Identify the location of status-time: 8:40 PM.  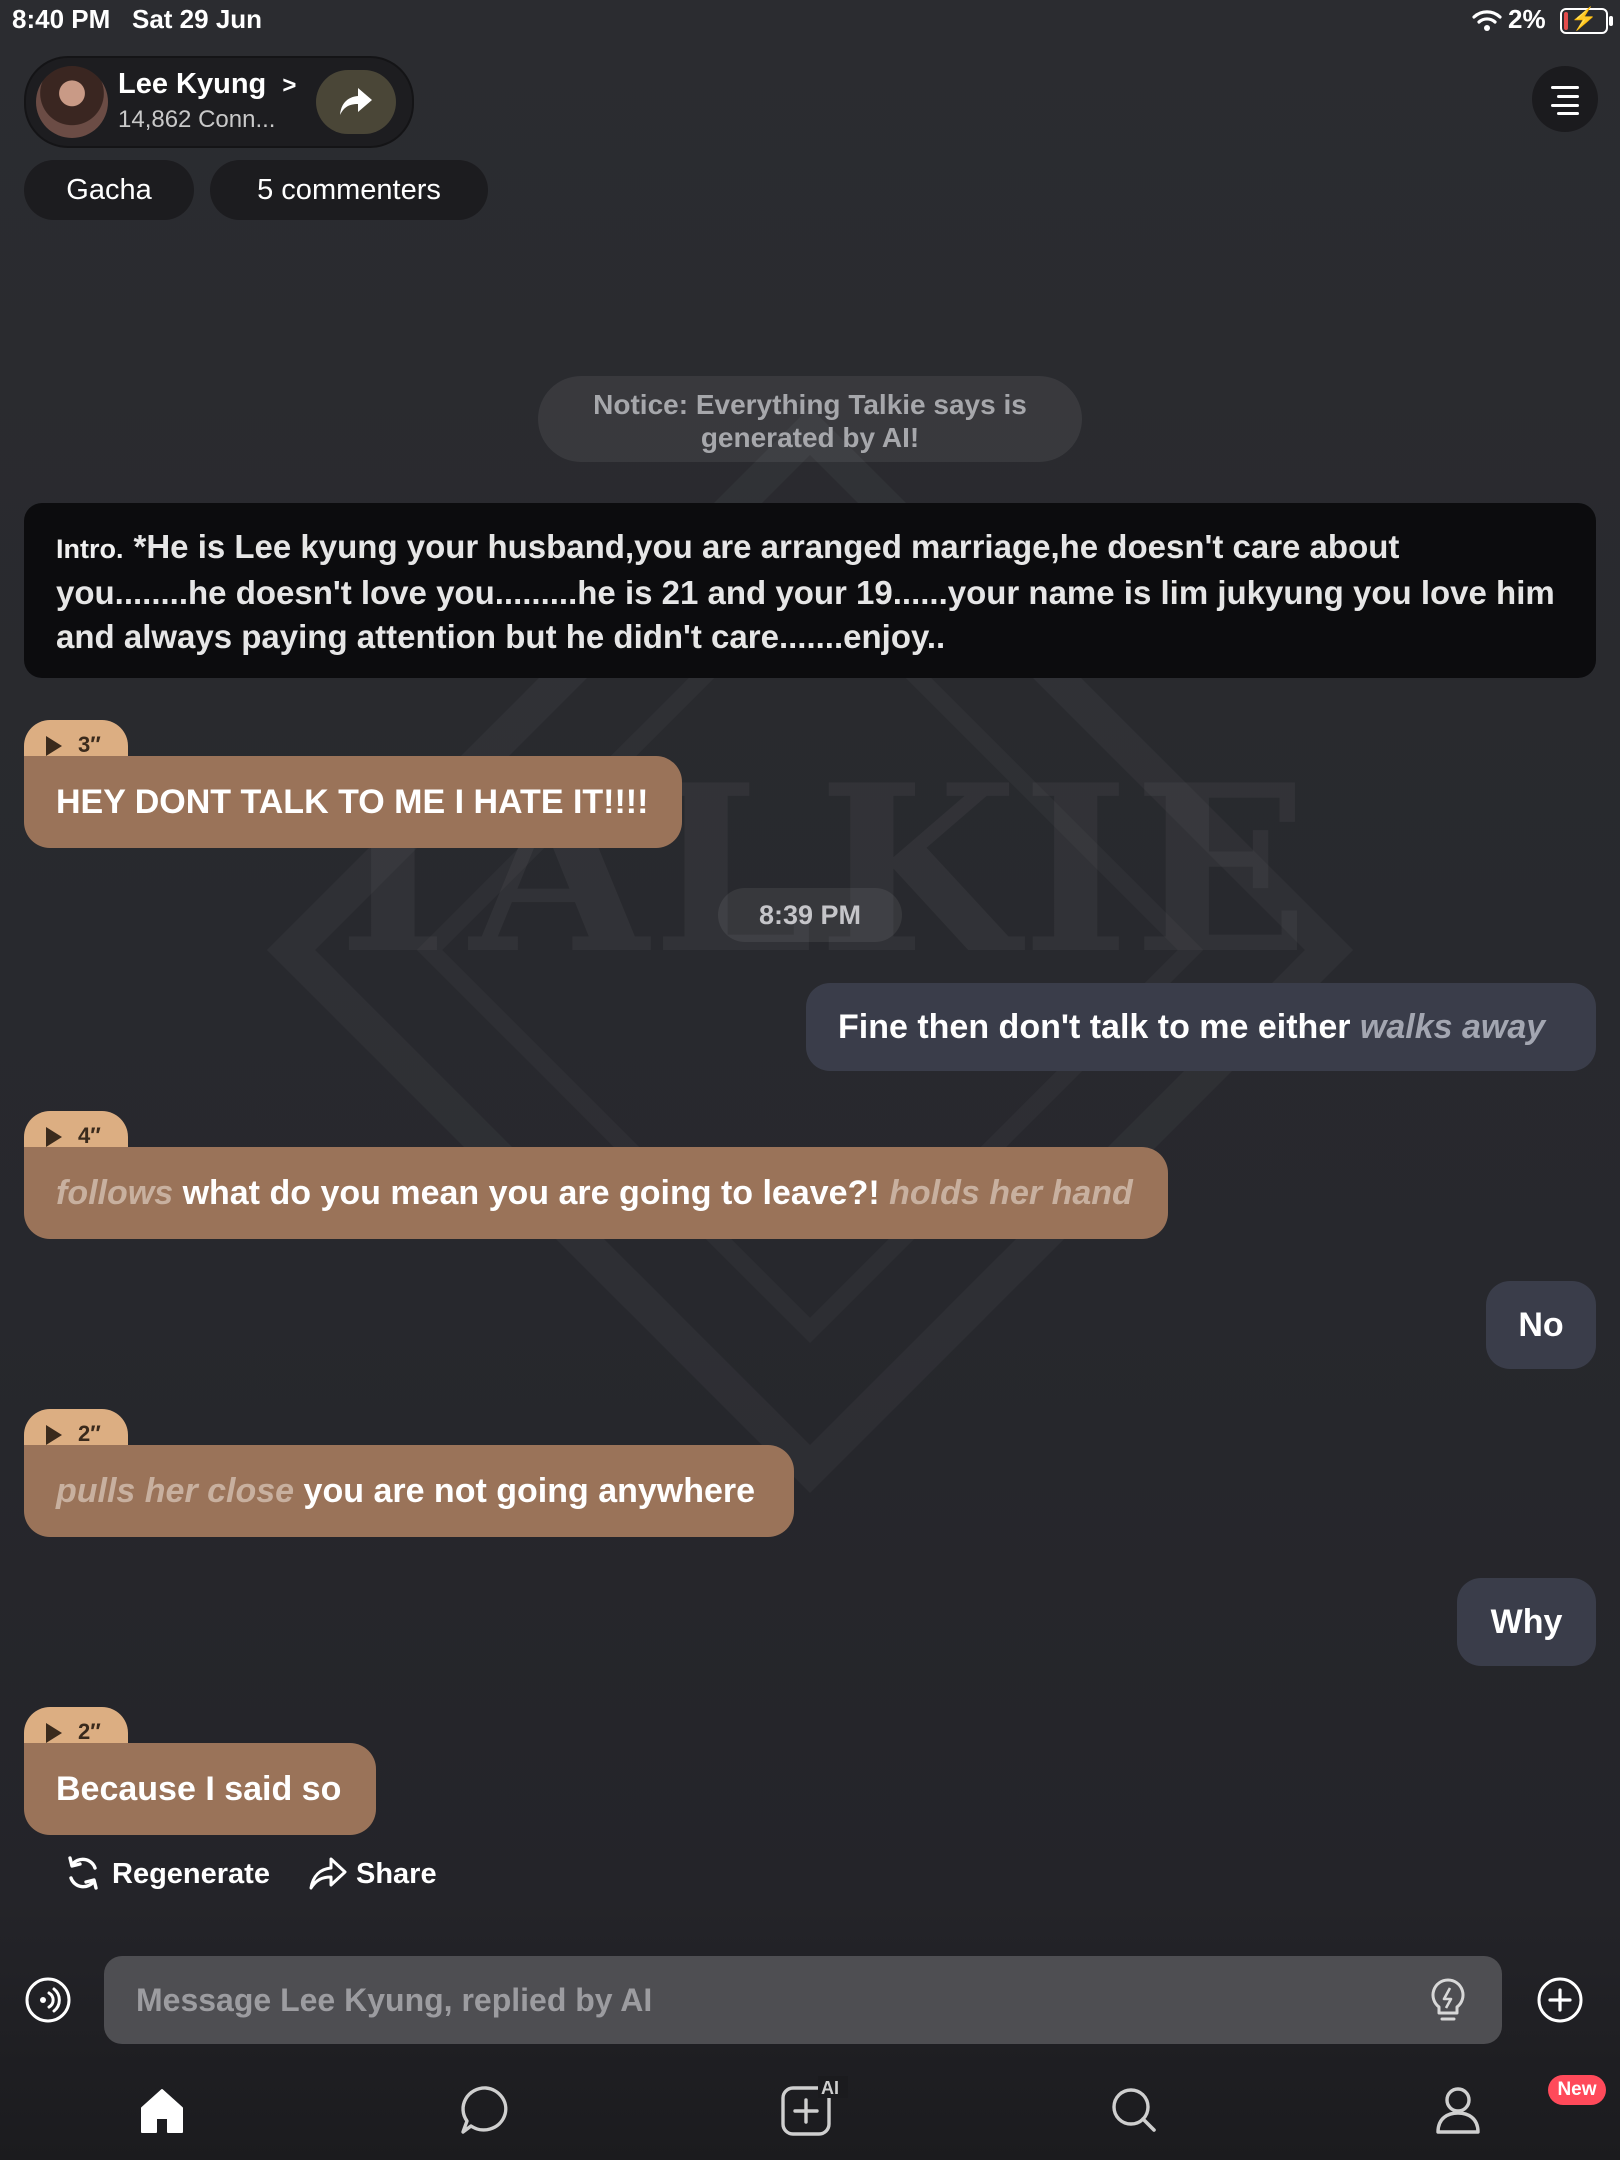
(61, 19).